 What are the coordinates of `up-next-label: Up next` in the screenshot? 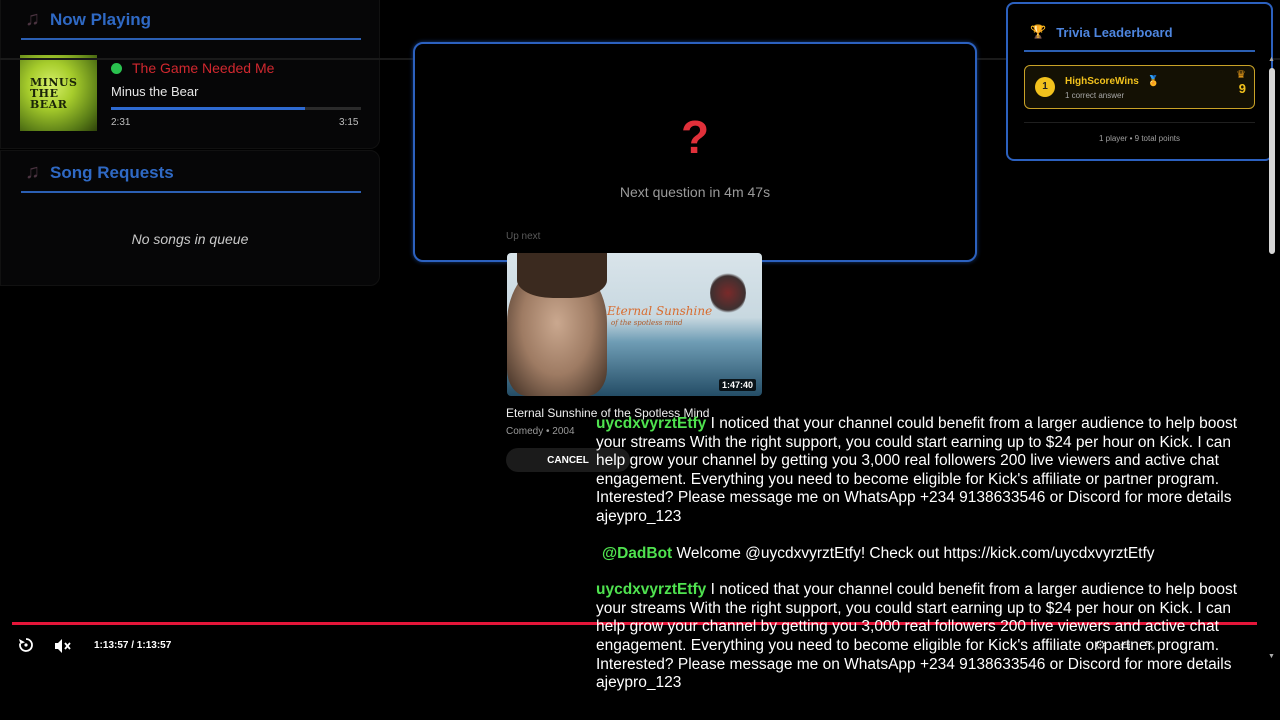 It's located at (523, 236).